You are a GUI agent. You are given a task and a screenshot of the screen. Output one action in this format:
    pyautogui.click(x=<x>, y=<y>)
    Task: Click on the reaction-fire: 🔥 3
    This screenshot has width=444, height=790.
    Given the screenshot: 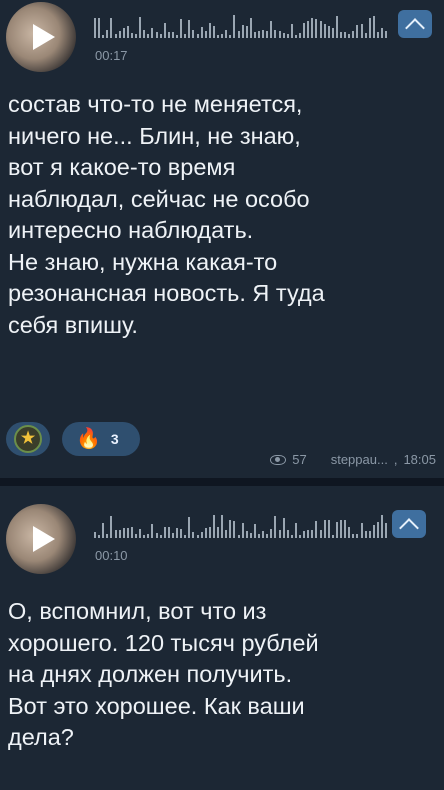 What is the action you would take?
    pyautogui.click(x=101, y=439)
    